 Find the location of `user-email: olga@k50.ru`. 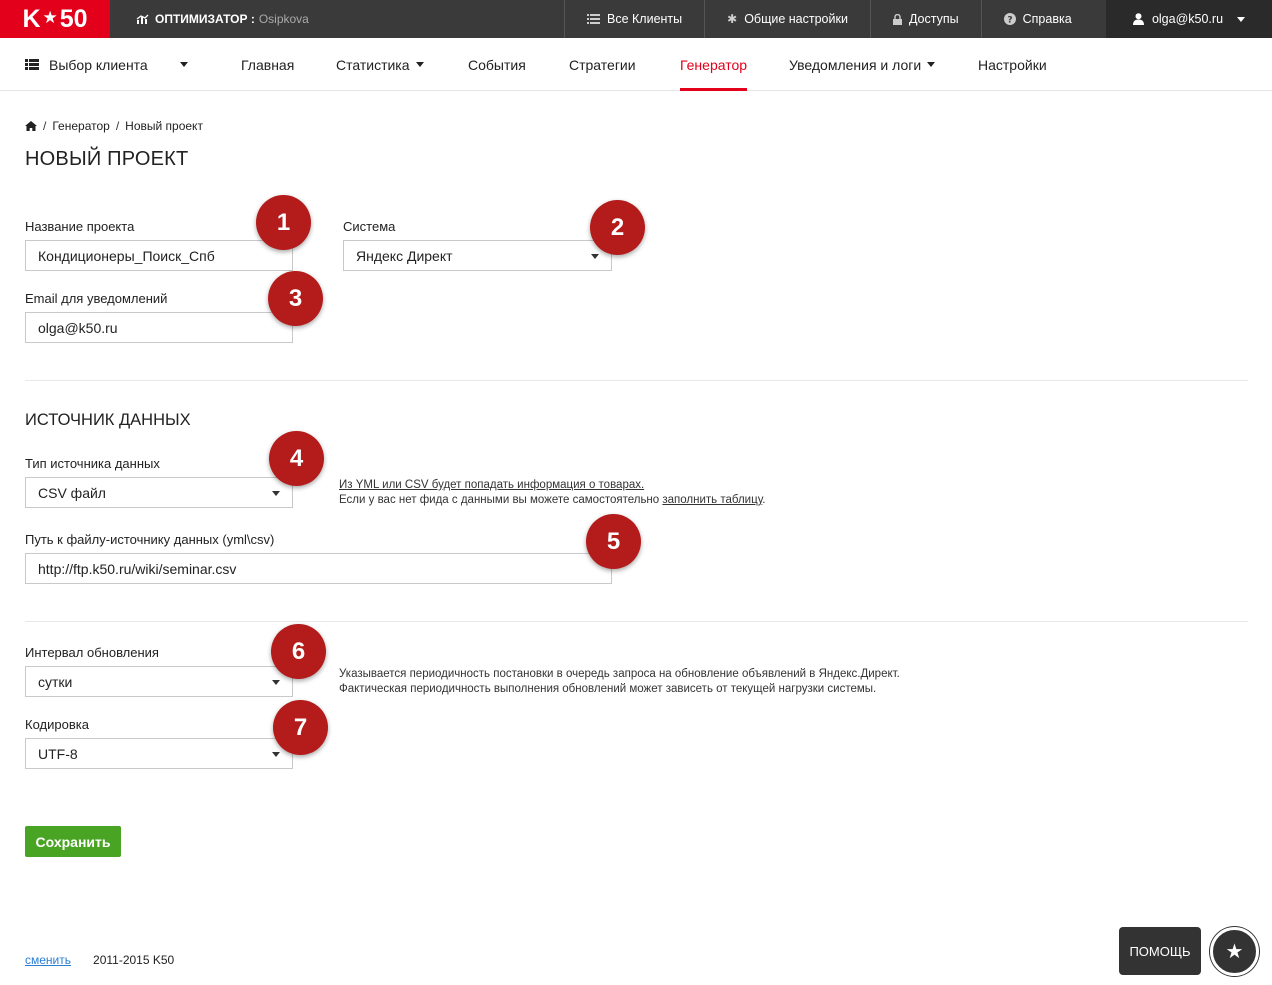

user-email: olga@k50.ru is located at coordinates (1187, 19).